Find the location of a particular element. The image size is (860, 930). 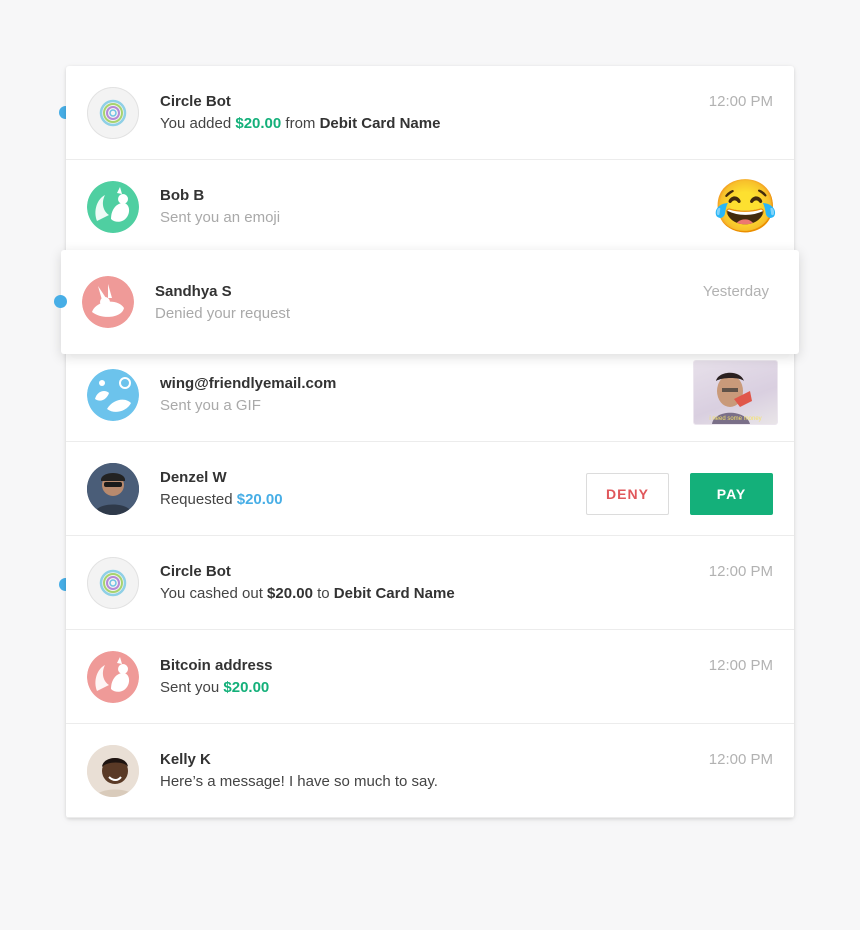

bird-icon is located at coordinates (113, 395).